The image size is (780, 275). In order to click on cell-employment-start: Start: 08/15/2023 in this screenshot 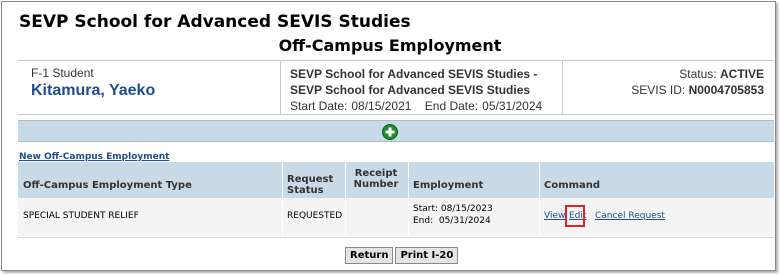, I will do `click(453, 209)`.